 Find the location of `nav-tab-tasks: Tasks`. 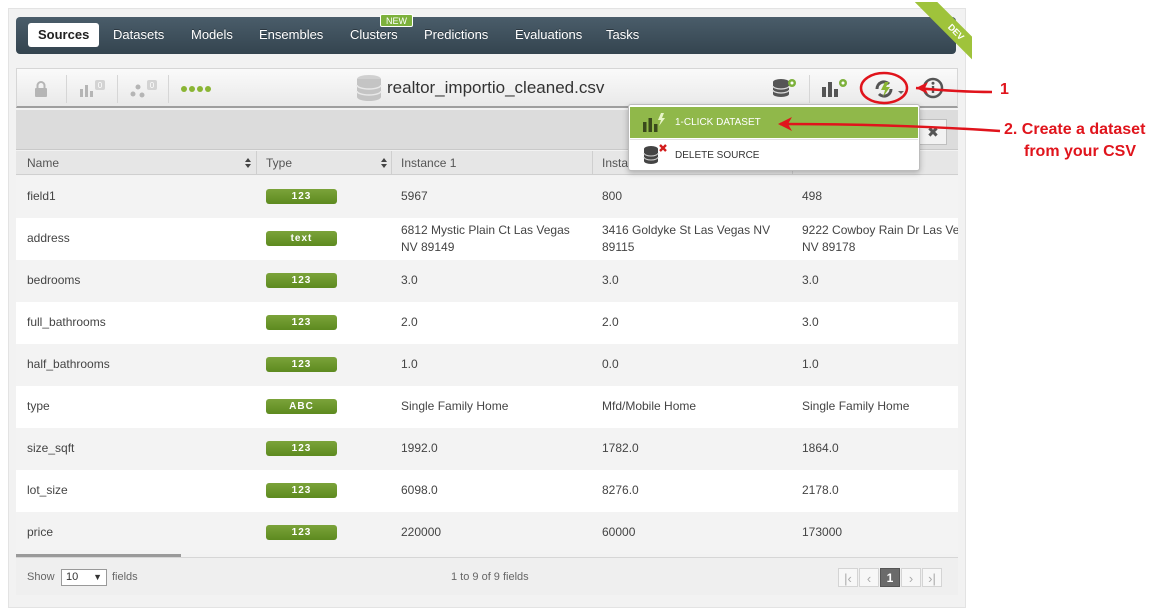

nav-tab-tasks: Tasks is located at coordinates (622, 35).